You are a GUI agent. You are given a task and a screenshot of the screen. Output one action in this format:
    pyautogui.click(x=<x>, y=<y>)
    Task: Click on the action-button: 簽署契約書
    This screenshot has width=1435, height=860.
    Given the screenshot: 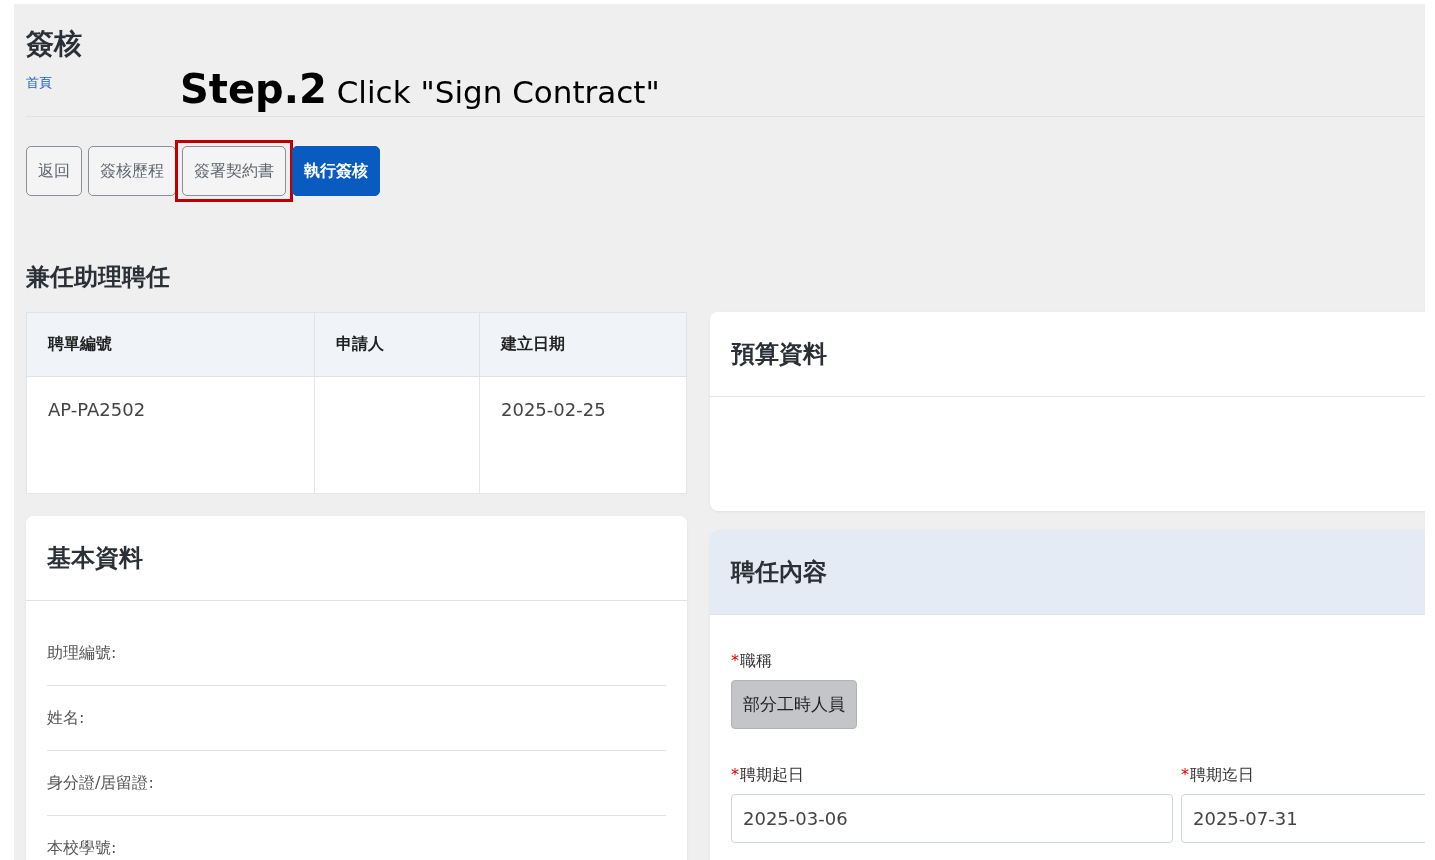 What is the action you would take?
    pyautogui.click(x=234, y=171)
    